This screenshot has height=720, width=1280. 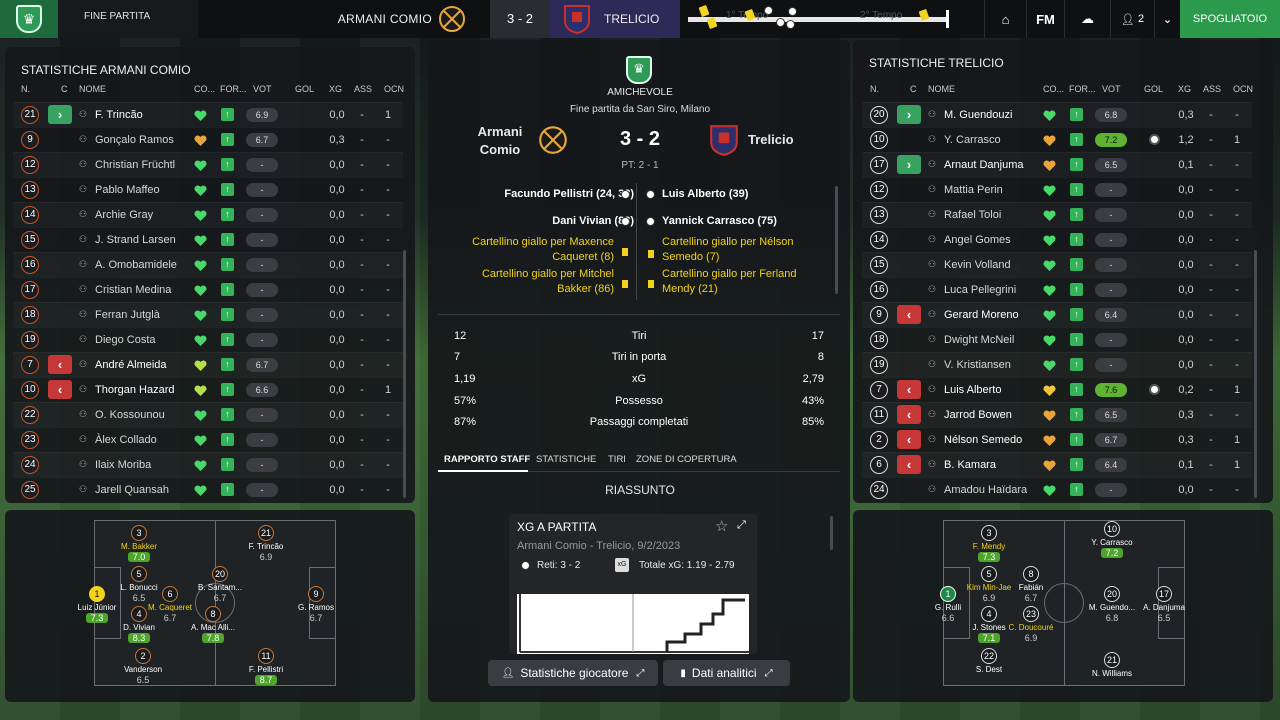 I want to click on player-row: 7 ‹ ⚇ Luis Alberto ↑ 7.6 0,2 - 1, so click(x=1057, y=389).